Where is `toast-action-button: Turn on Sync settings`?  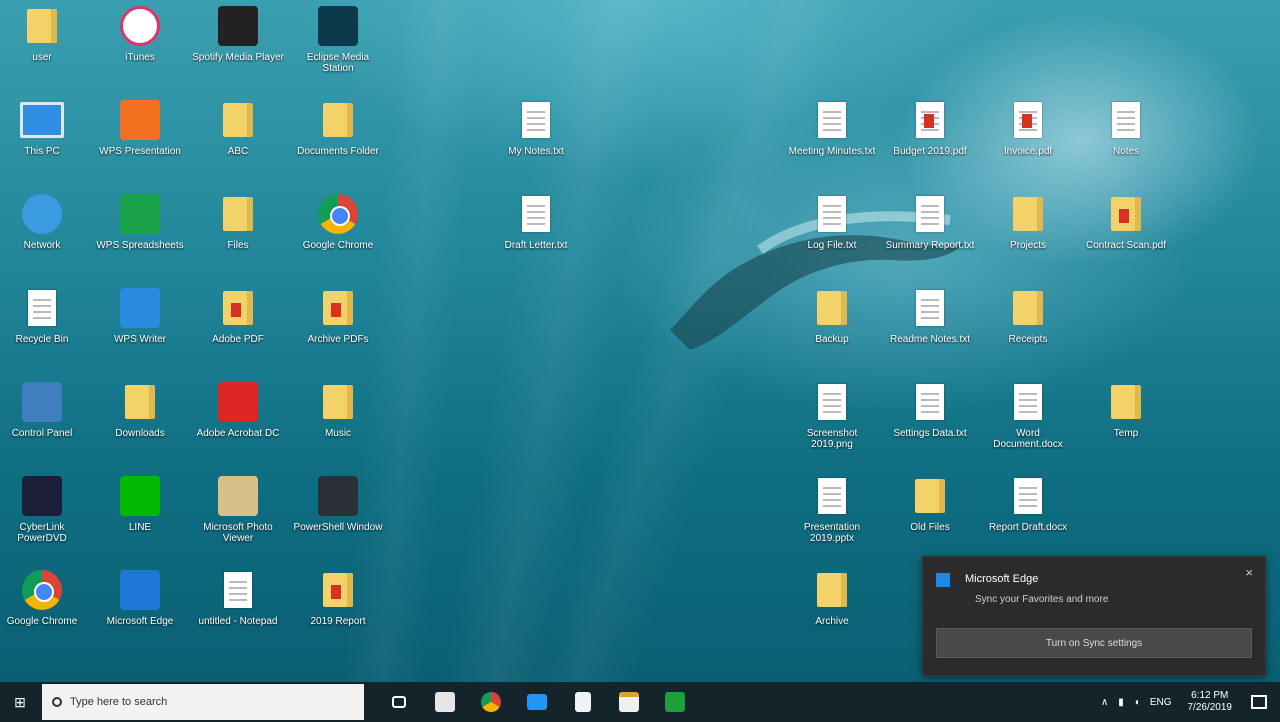 toast-action-button: Turn on Sync settings is located at coordinates (1094, 643).